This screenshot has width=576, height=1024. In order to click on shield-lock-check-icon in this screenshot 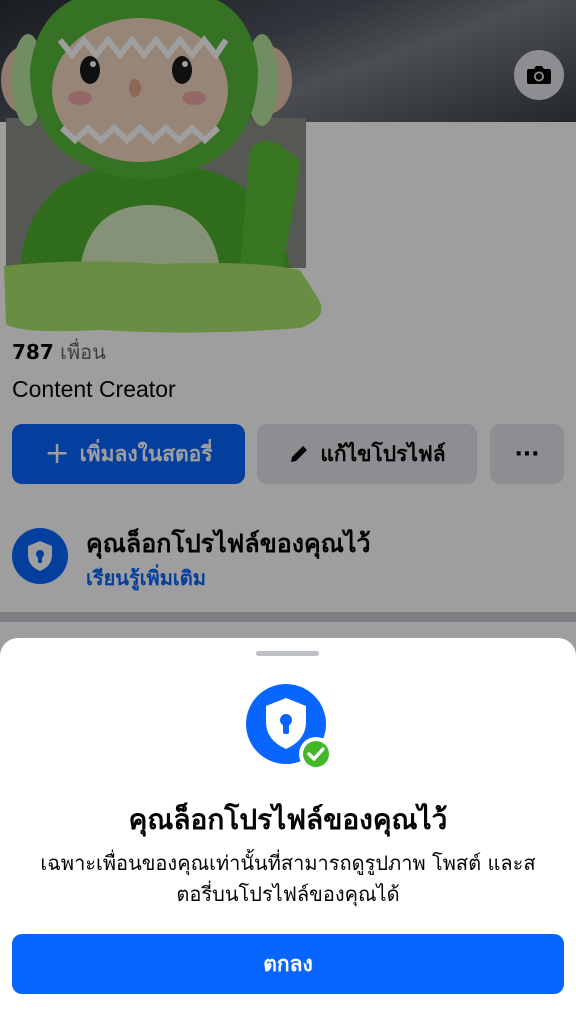, I will do `click(289, 727)`.